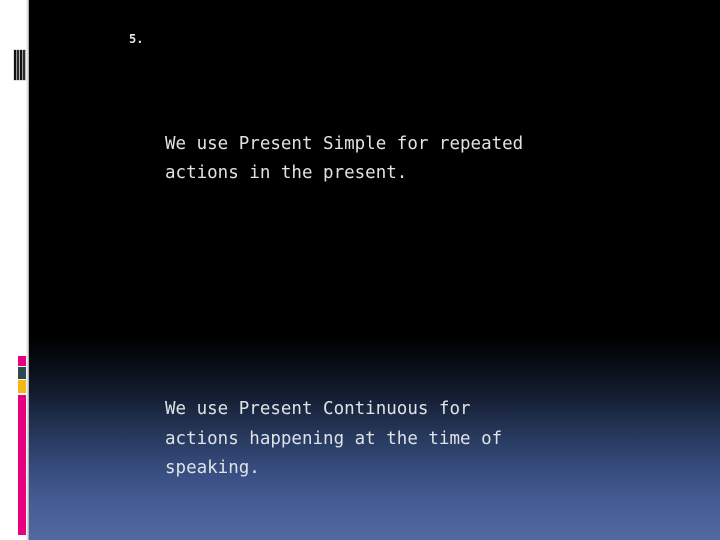 The width and height of the screenshot is (720, 540). What do you see at coordinates (344, 143) in the screenshot?
I see `text-line: We use Present Simple for repeated` at bounding box center [344, 143].